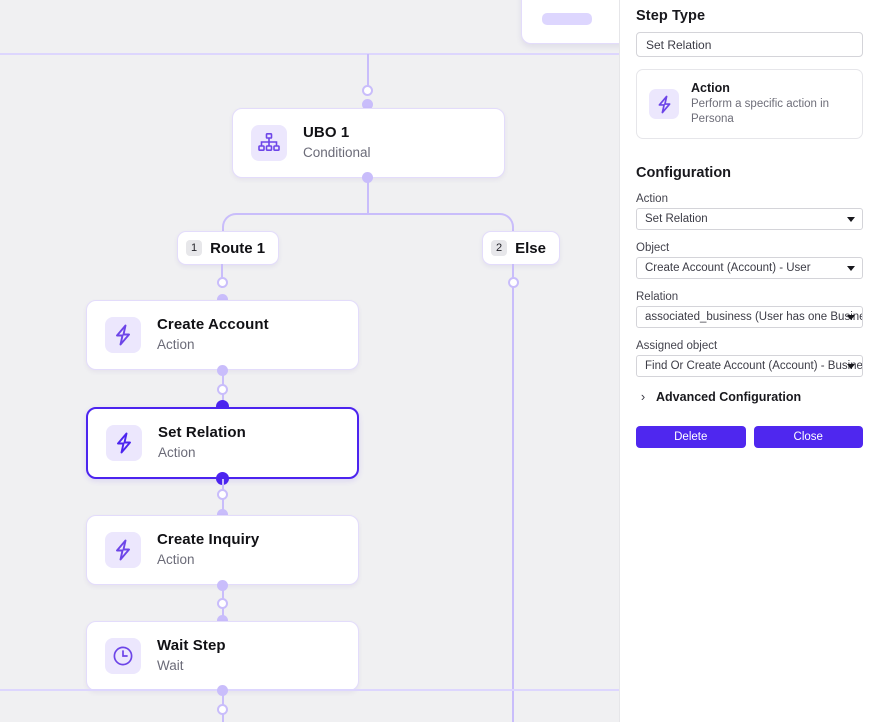 This screenshot has width=879, height=722. Describe the element at coordinates (677, 346) in the screenshot. I see `field-label-assigned-object: Assigned object` at that location.